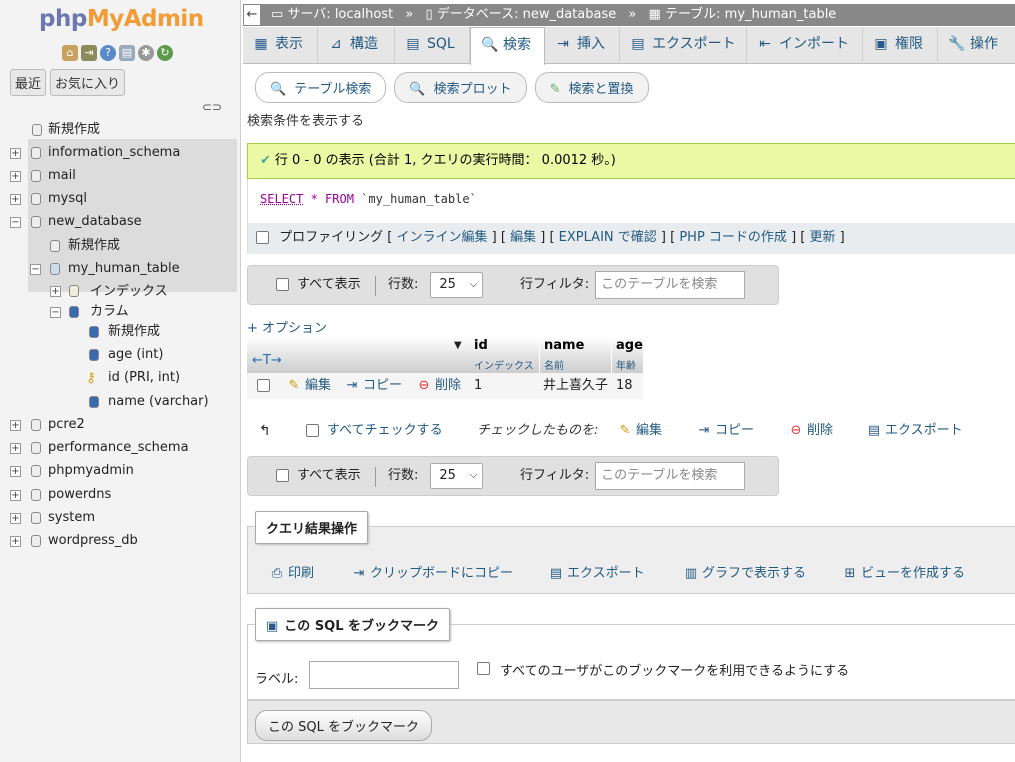 The image size is (1015, 762). Describe the element at coordinates (70, 53) in the screenshot. I see `home-icon: ⌂` at that location.